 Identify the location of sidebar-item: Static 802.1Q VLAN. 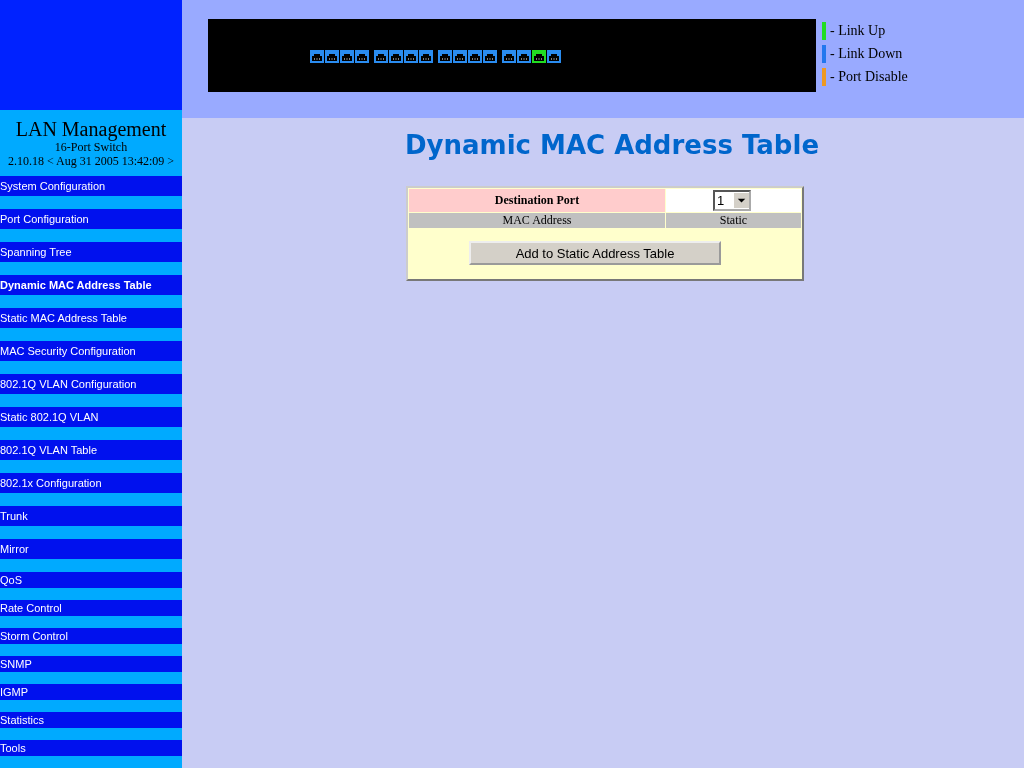
(91, 417).